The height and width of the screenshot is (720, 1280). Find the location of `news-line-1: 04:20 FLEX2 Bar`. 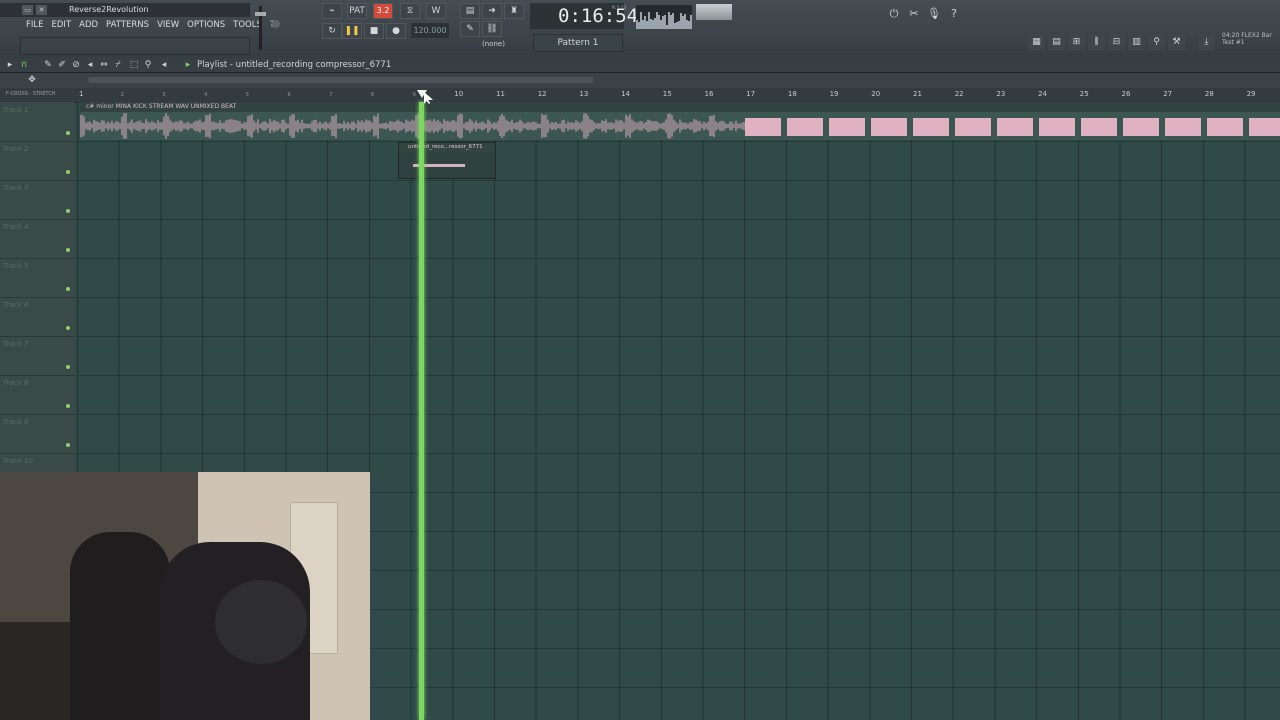

news-line-1: 04:20 FLEX2 Bar is located at coordinates (1247, 35).